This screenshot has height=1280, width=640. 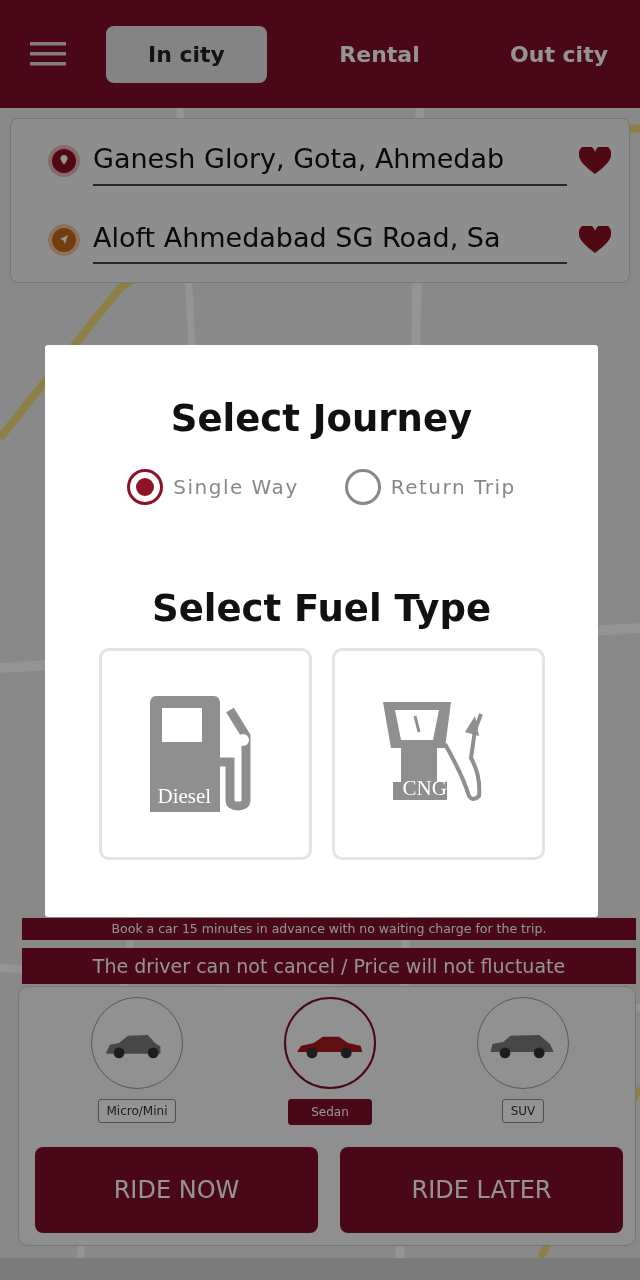 I want to click on address-field: Aloft Ahmedabad SG Road, Sa, so click(x=330, y=239).